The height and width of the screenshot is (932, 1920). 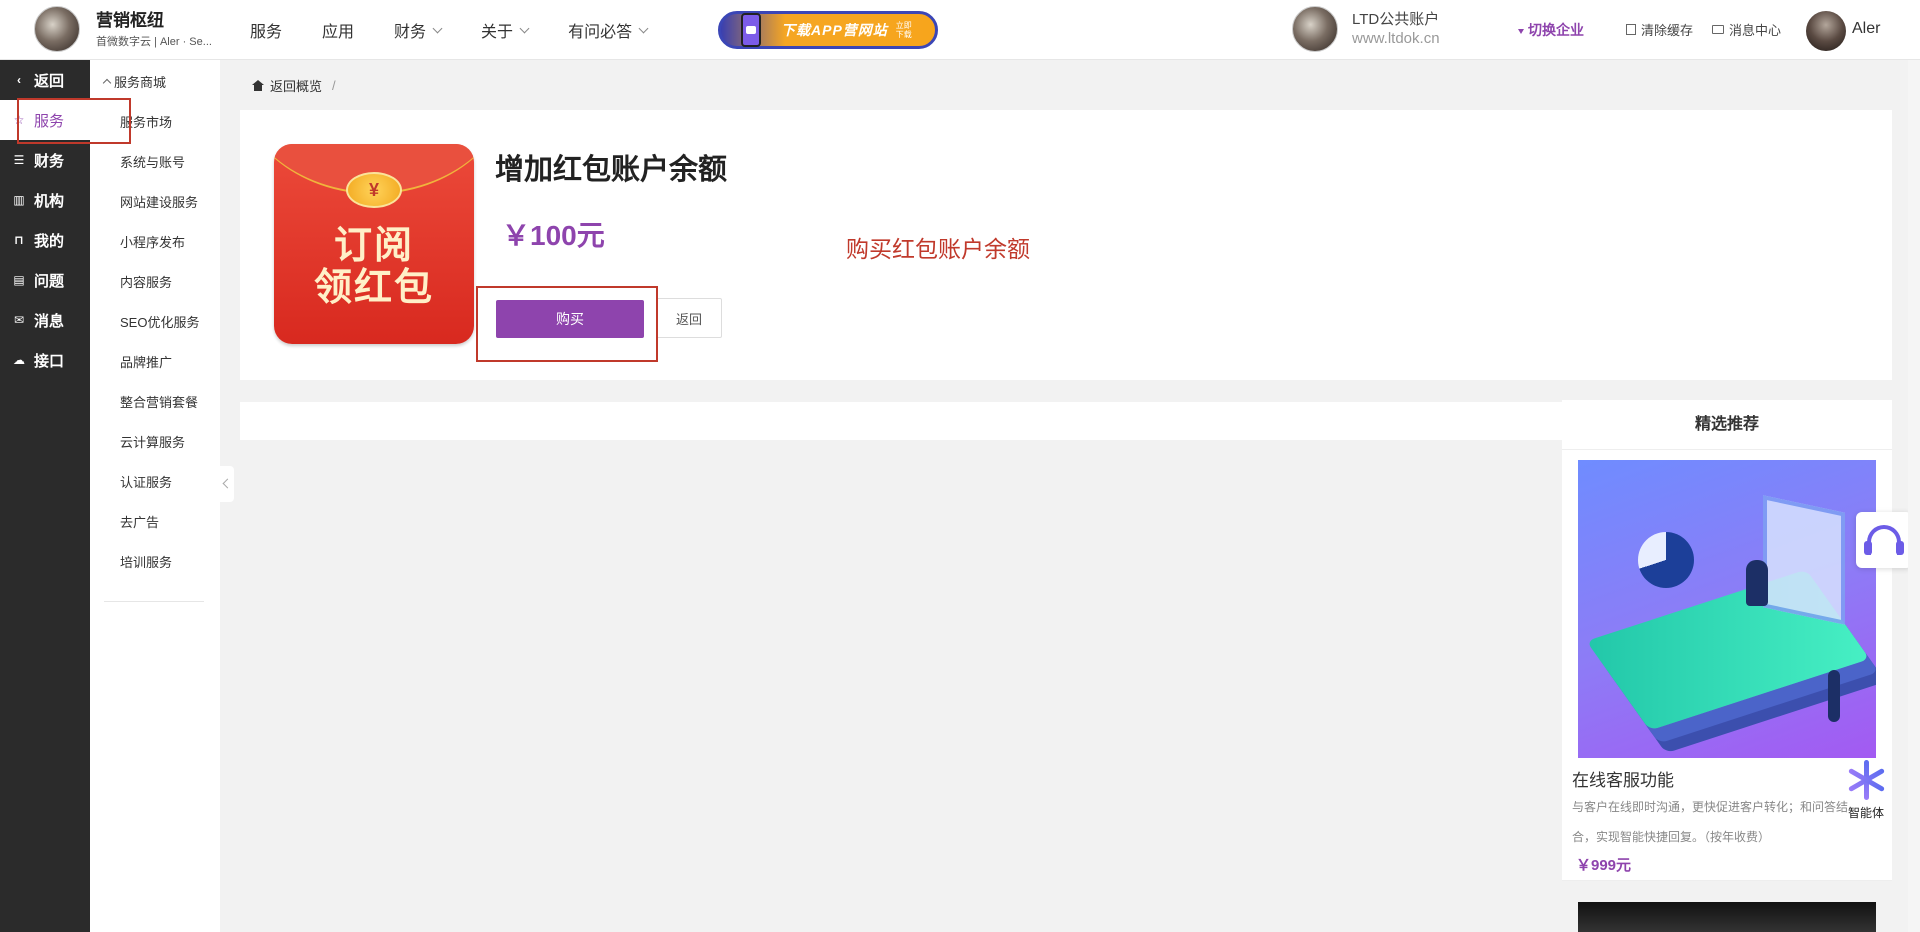 What do you see at coordinates (1804, 560) in the screenshot?
I see `illustration-screen` at bounding box center [1804, 560].